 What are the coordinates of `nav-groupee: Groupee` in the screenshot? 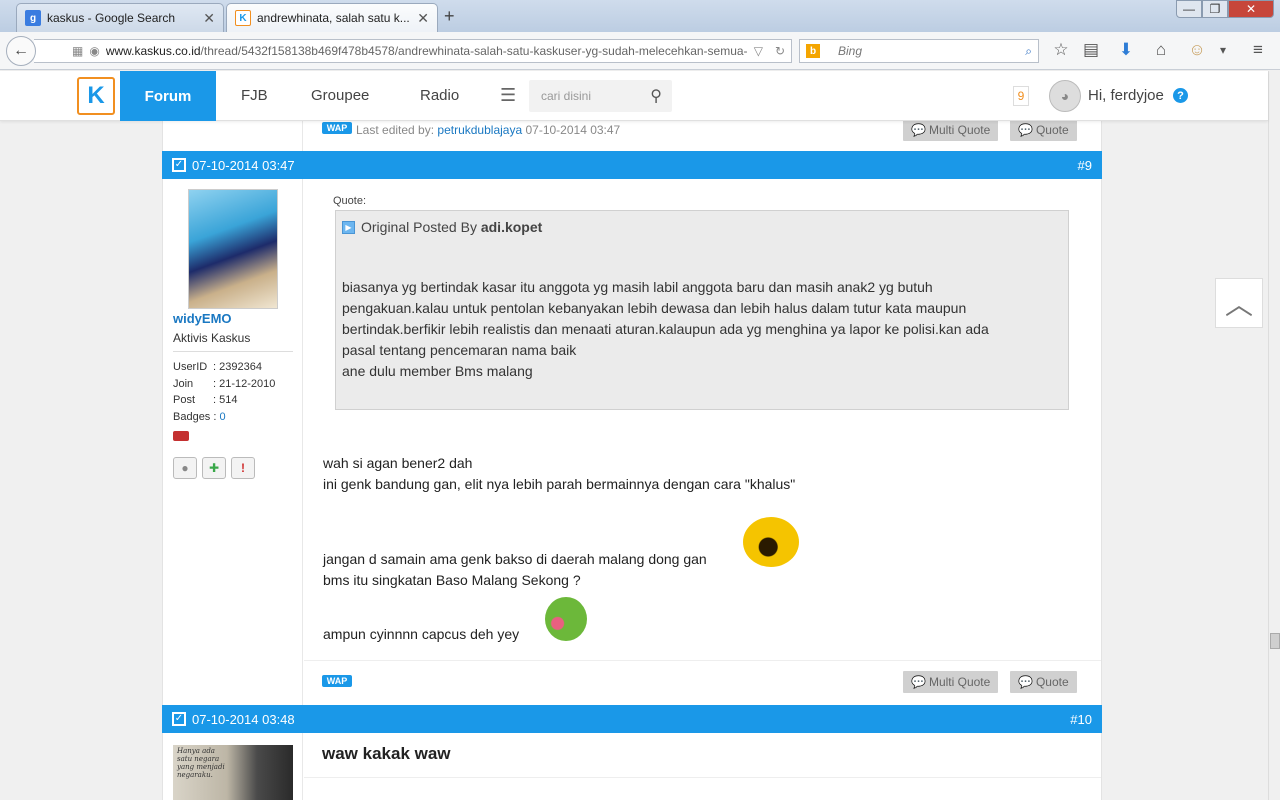 It's located at (340, 95).